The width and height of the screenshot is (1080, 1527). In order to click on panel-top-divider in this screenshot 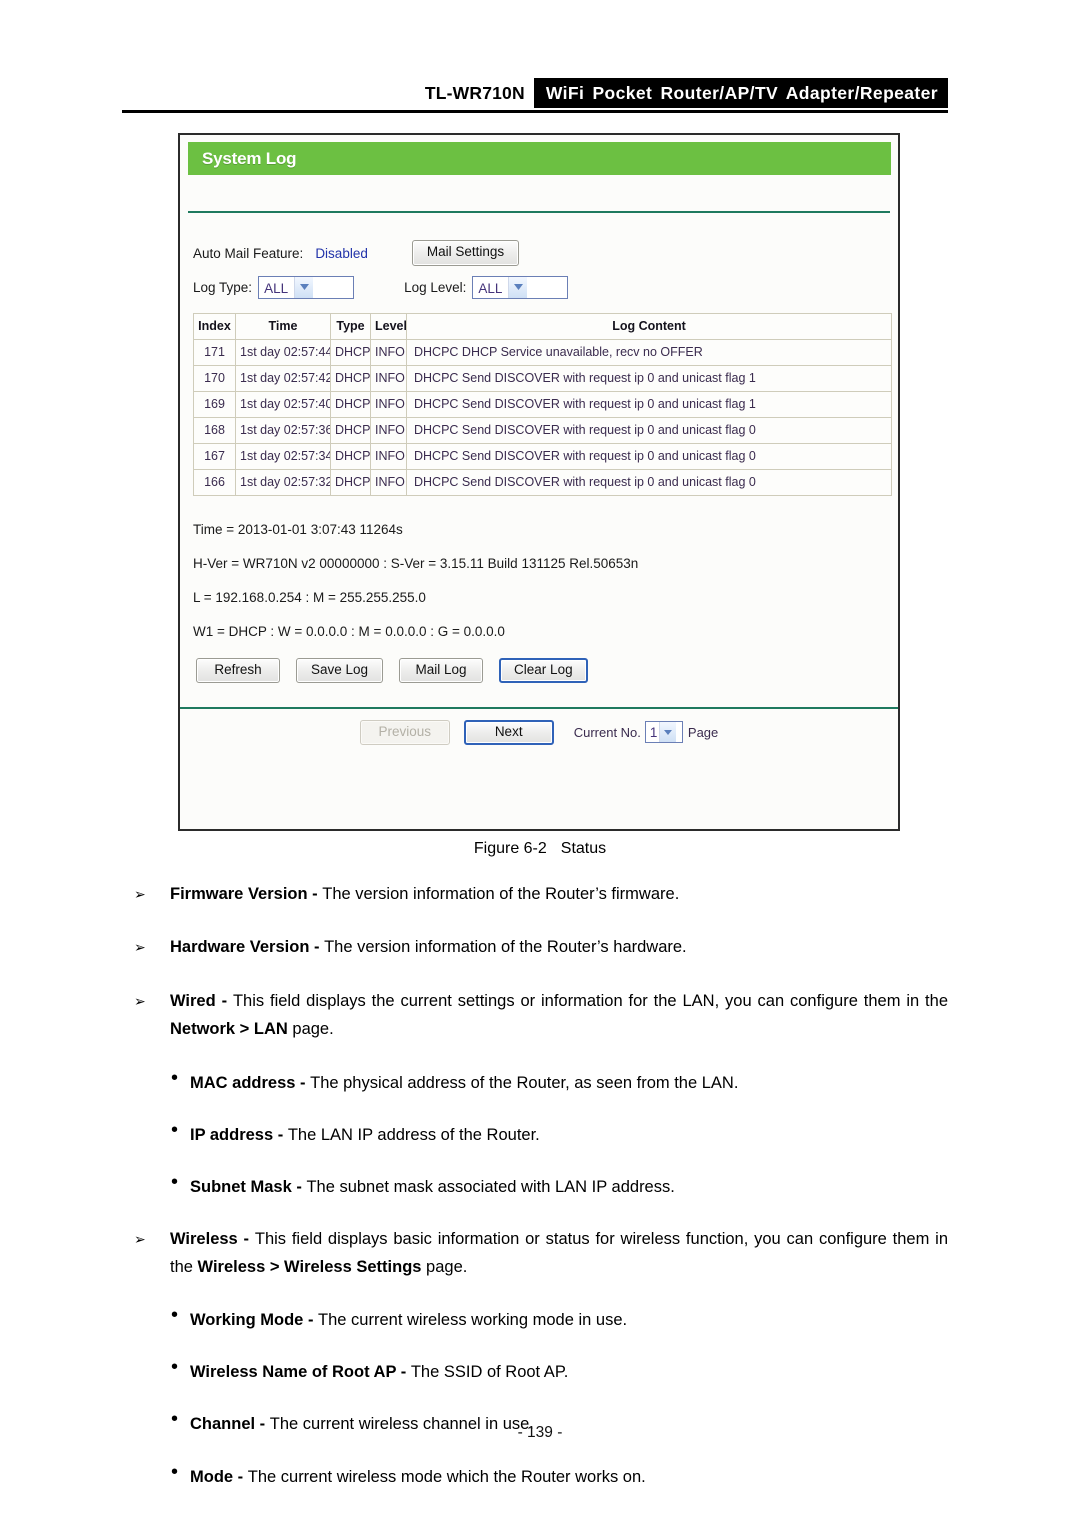, I will do `click(539, 212)`.